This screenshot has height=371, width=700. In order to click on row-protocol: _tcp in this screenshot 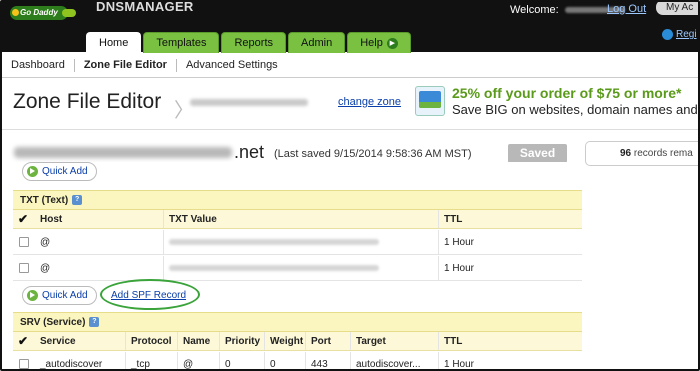, I will do `click(151, 360)`.